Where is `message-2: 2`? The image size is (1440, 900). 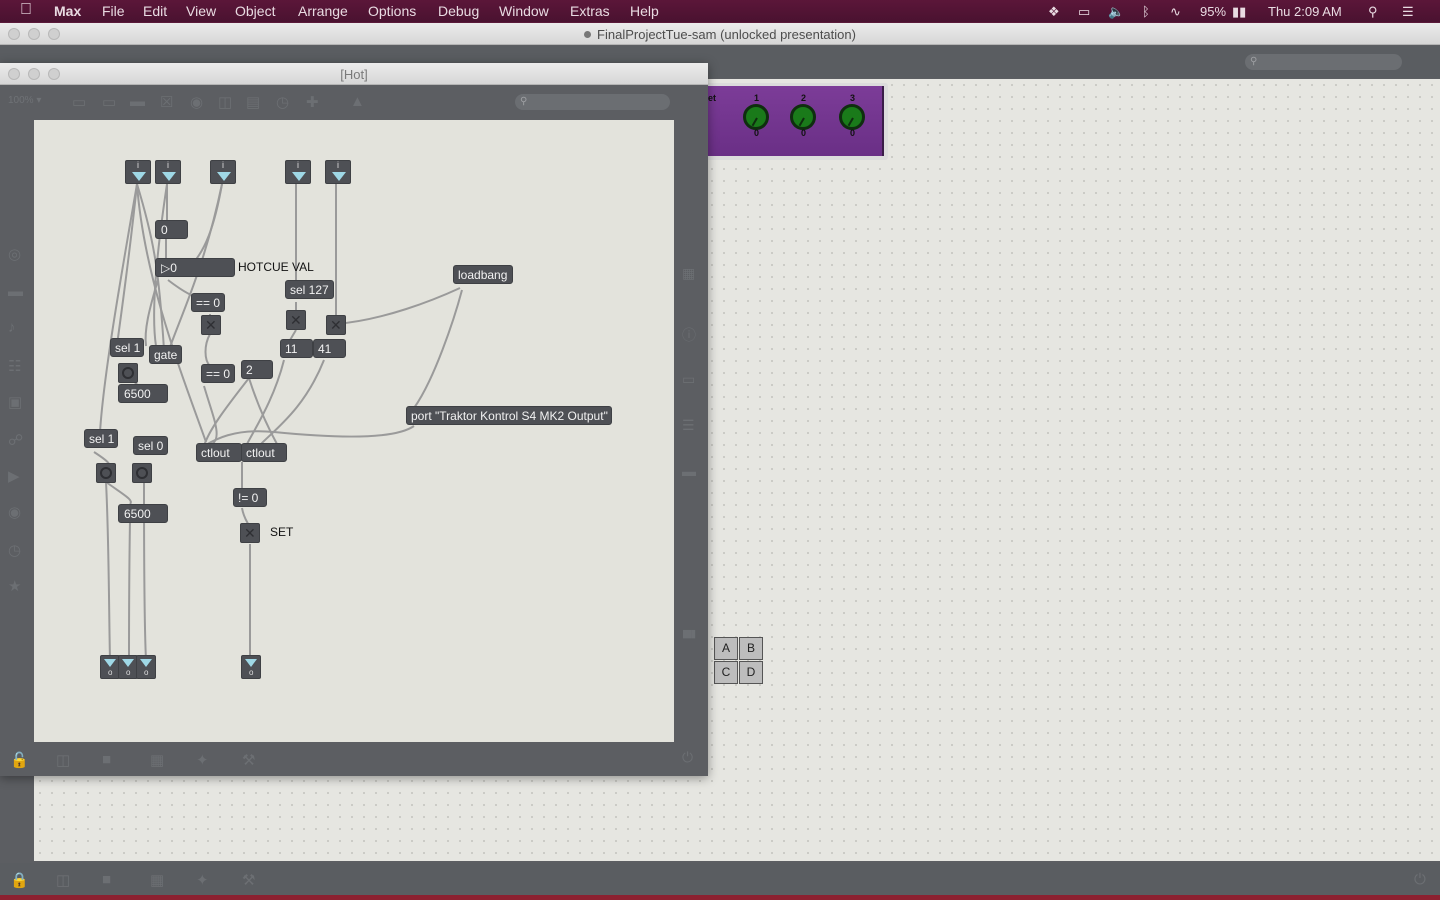
message-2: 2 is located at coordinates (257, 369).